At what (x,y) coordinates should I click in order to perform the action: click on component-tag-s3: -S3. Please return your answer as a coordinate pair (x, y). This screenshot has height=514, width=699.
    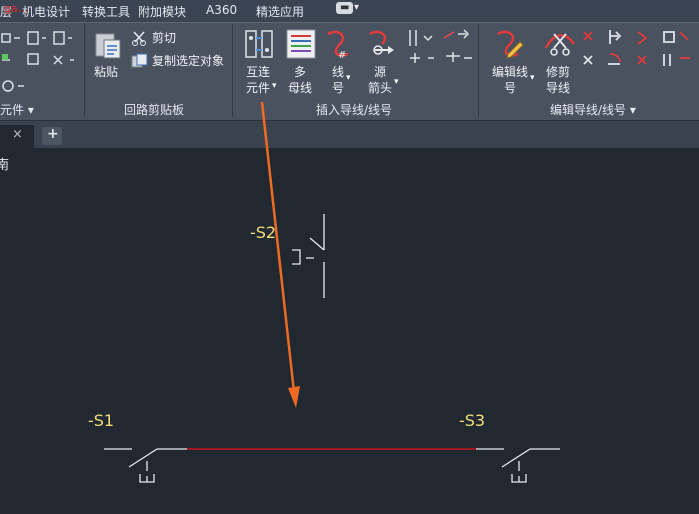
    Looking at the image, I should click on (472, 420).